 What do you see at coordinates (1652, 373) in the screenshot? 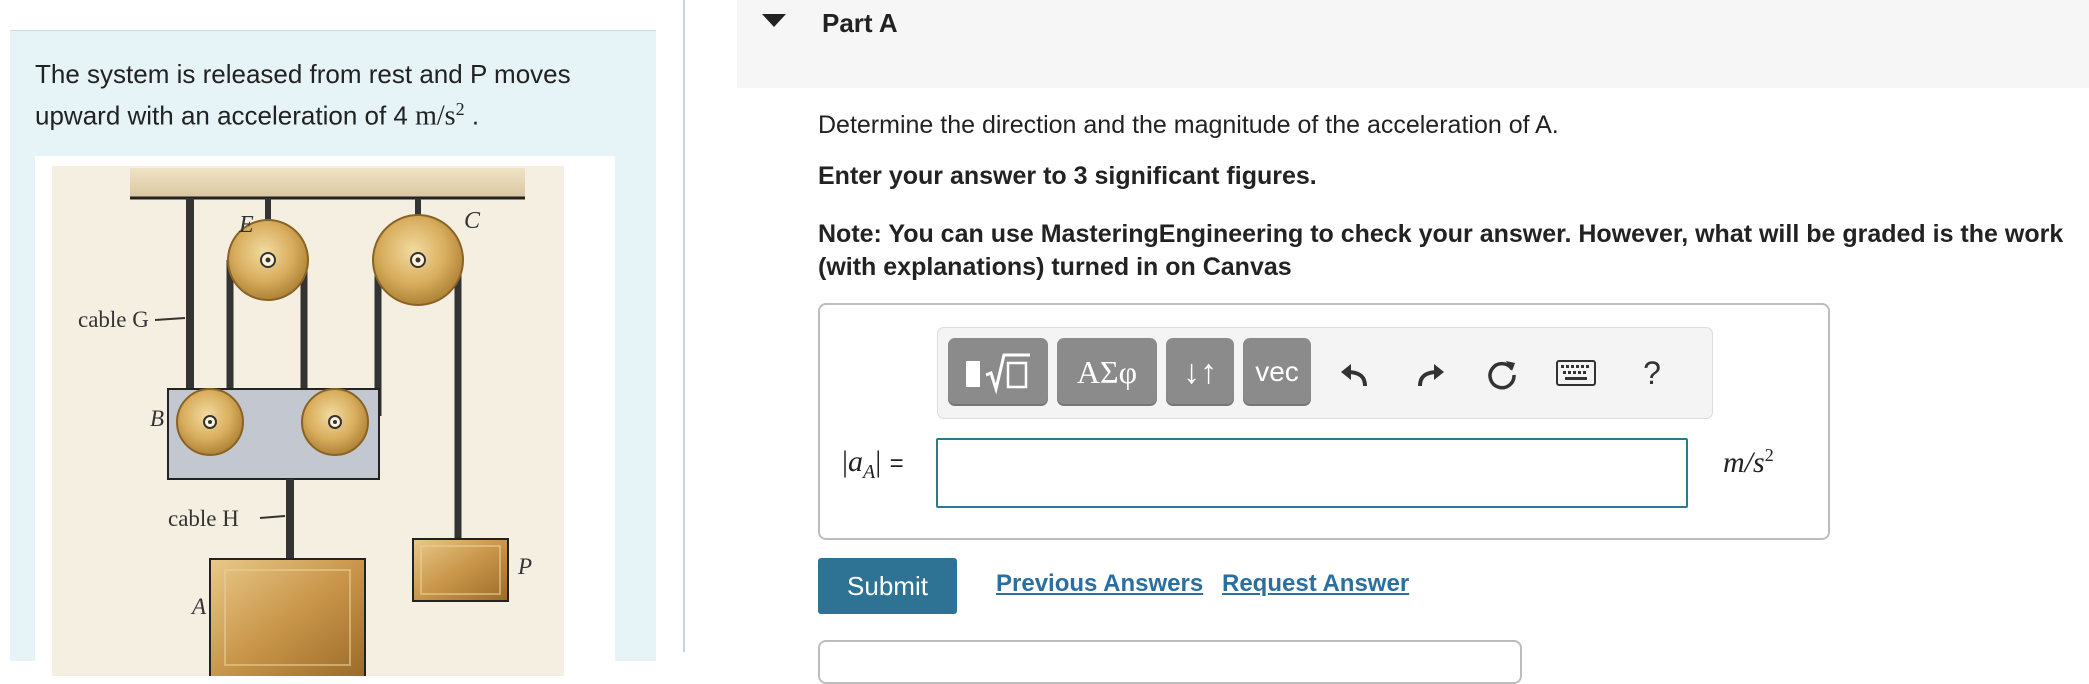
I see `help-icon: ?` at bounding box center [1652, 373].